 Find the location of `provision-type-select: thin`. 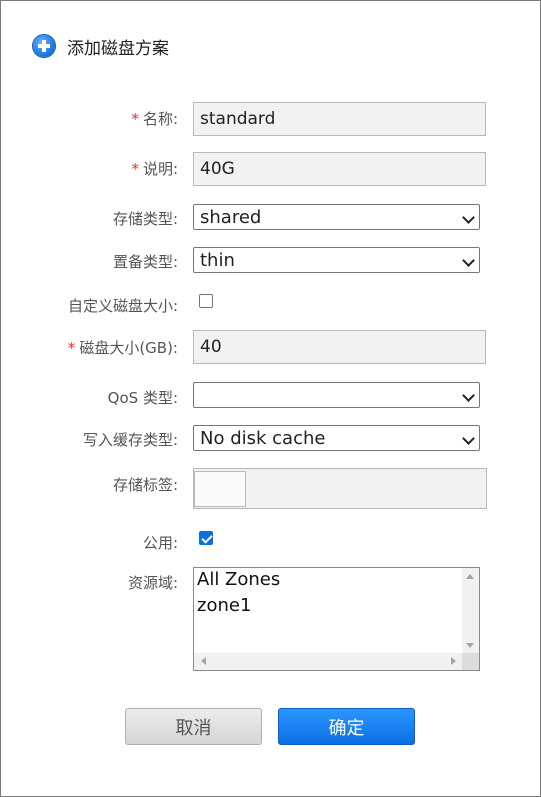

provision-type-select: thin is located at coordinates (336, 260).